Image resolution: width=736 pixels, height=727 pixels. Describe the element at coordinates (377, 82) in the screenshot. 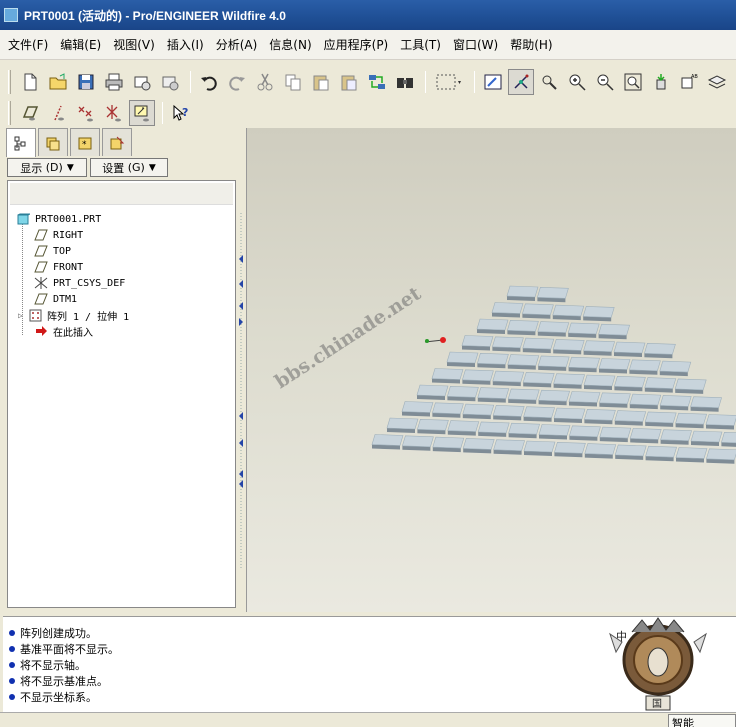

I see `regenerate-button` at that location.